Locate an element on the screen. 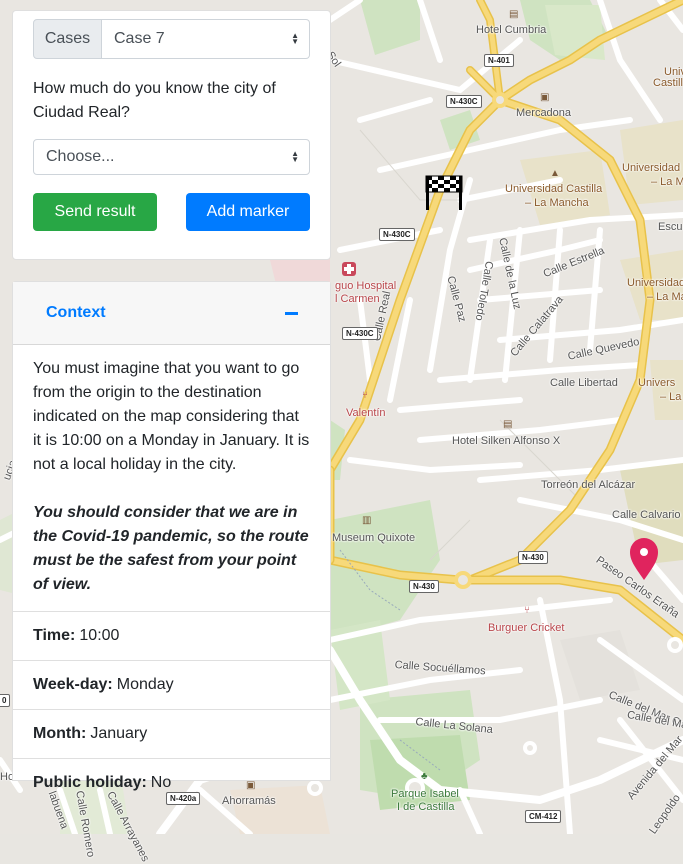 This screenshot has height=864, width=683. road-shield-n430c-a: N-430C is located at coordinates (464, 101).